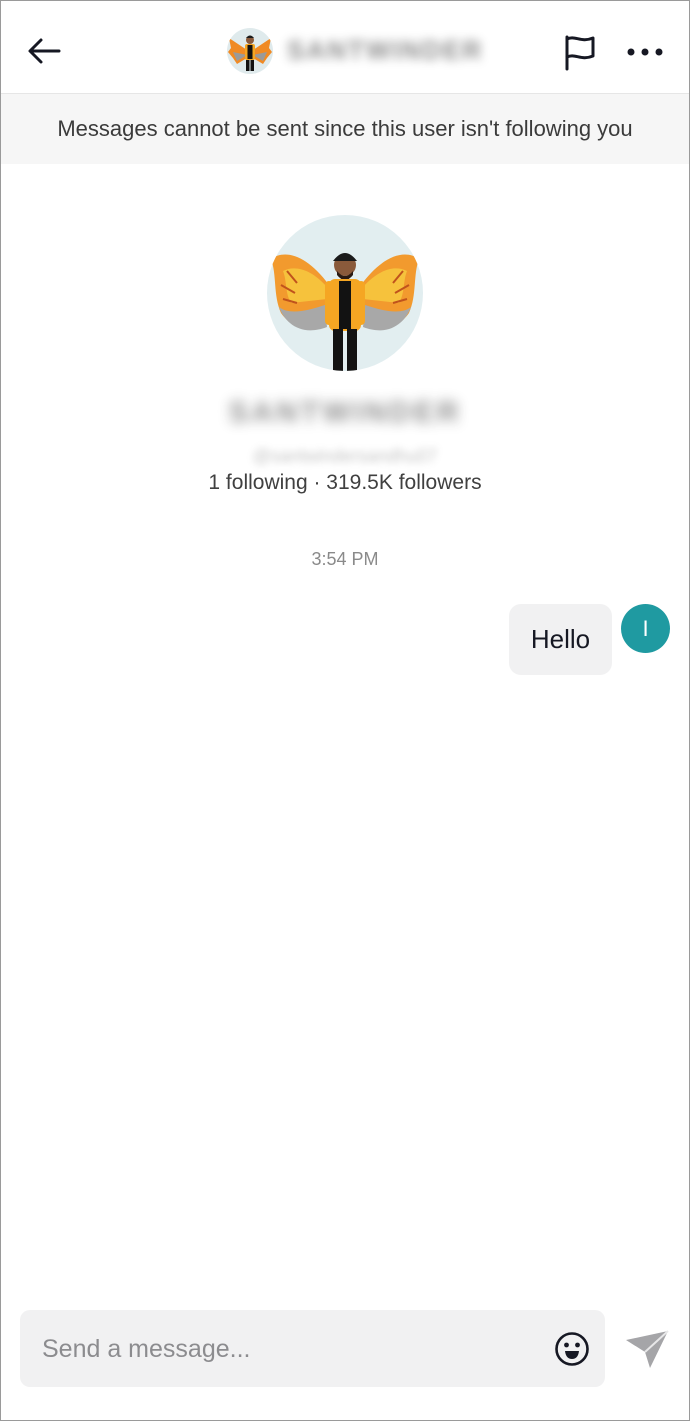 The image size is (690, 1421). What do you see at coordinates (345, 482) in the screenshot?
I see `profile-stats: 1 following · 319.5K followers` at bounding box center [345, 482].